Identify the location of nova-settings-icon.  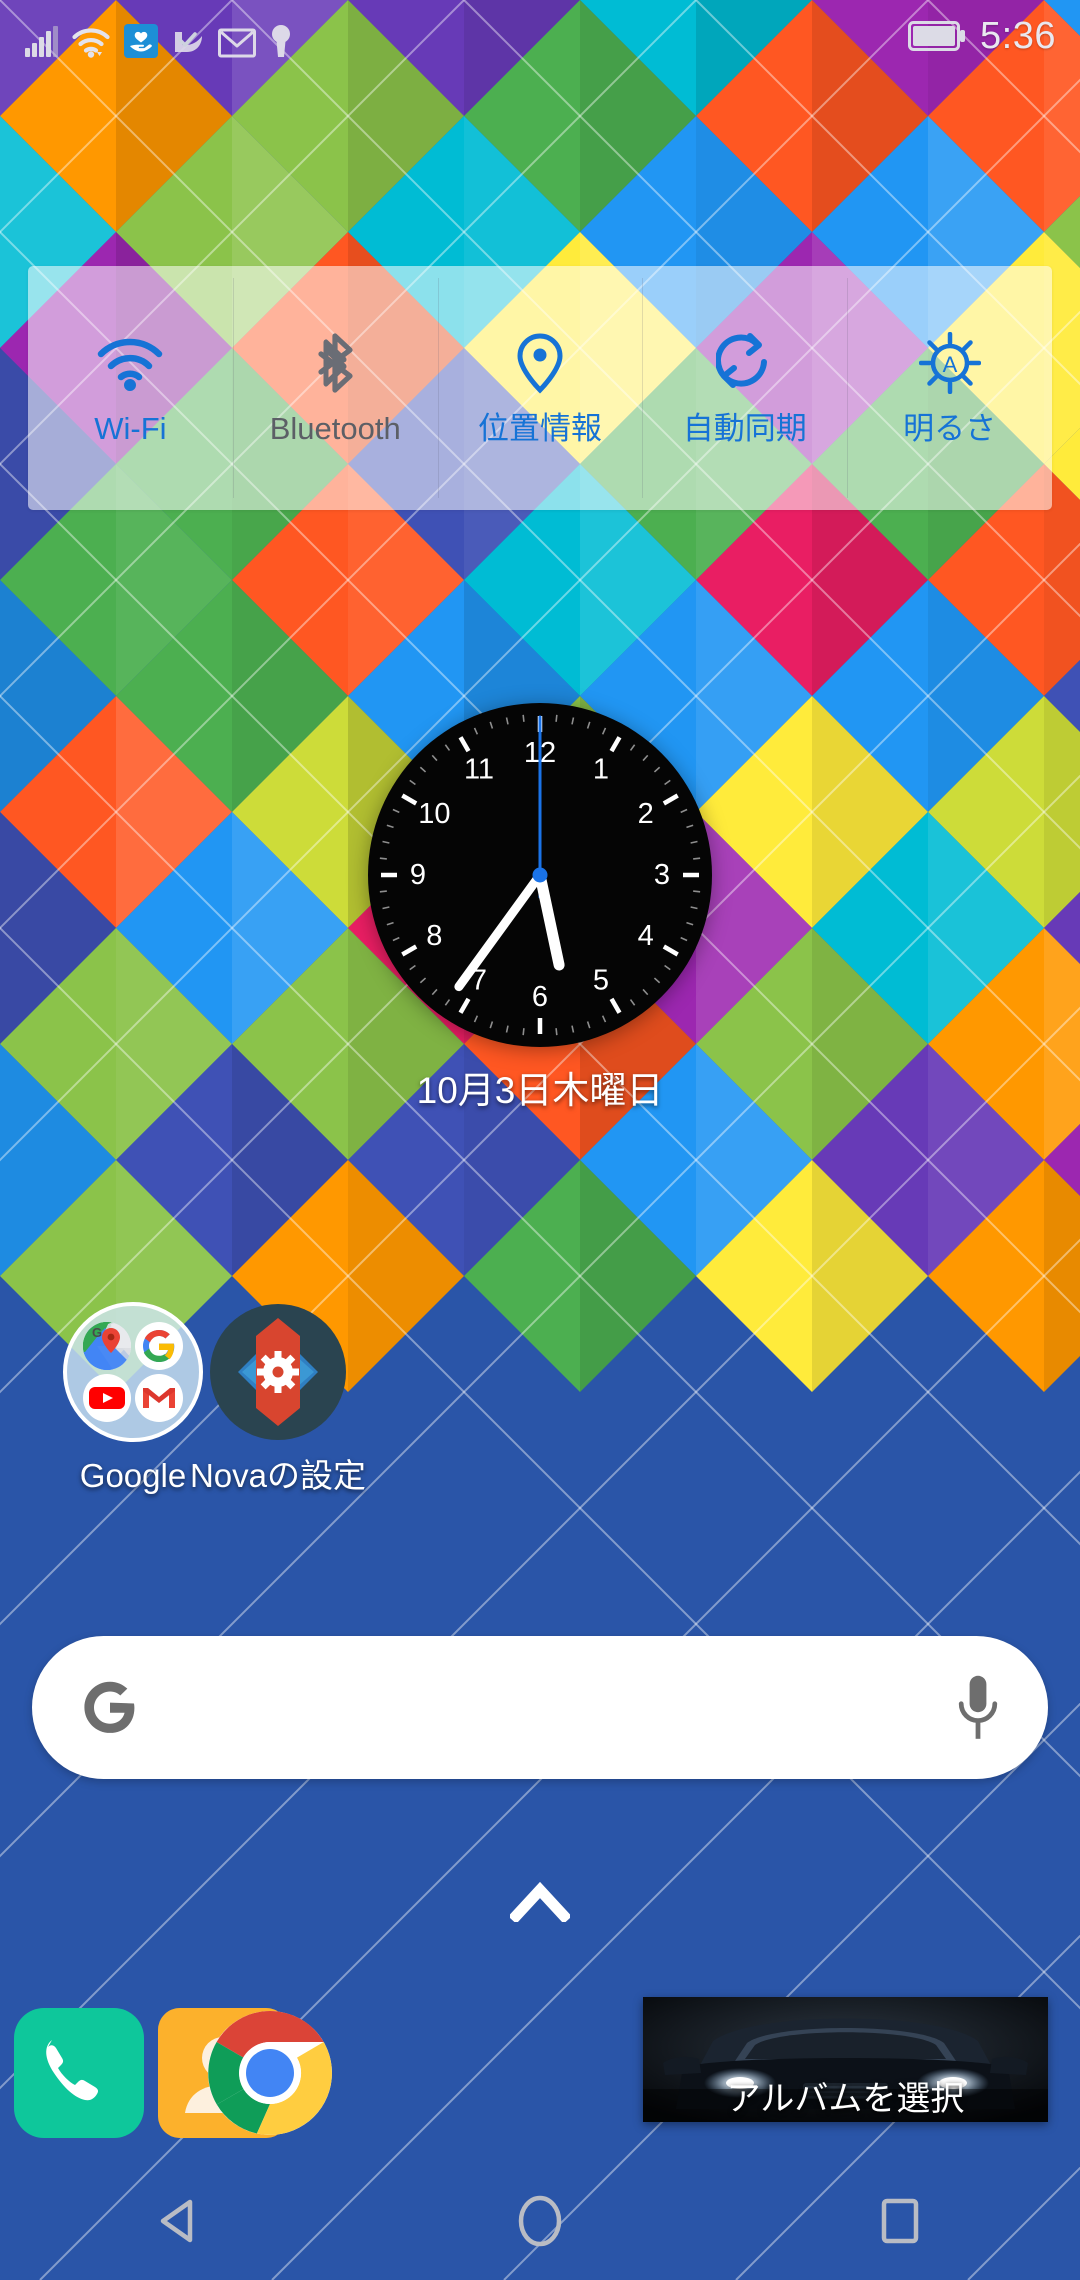
(278, 1372).